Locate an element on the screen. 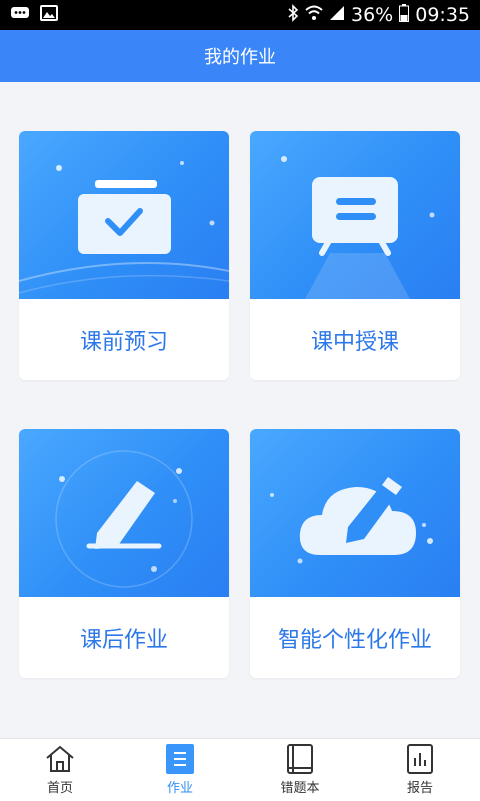 The image size is (480, 801). app-bar: 我的作业 is located at coordinates (240, 56).